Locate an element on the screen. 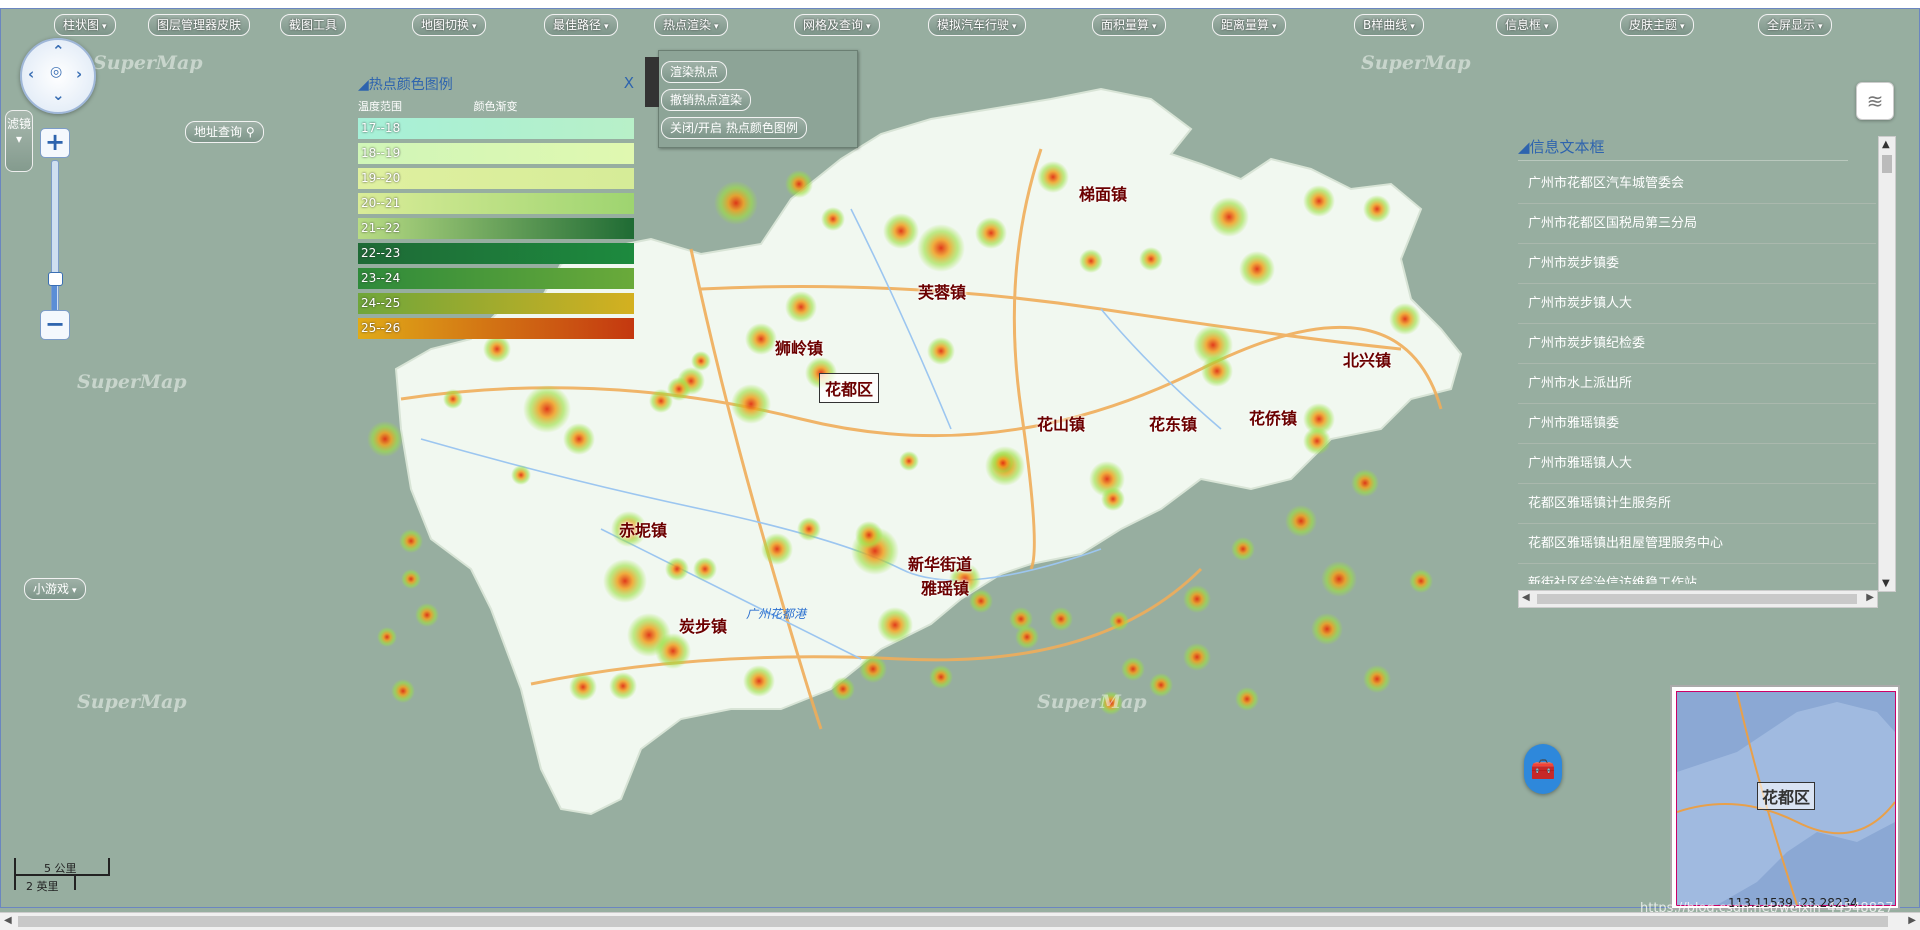 This screenshot has width=1920, height=930. scroll-up-icon: ▲ is located at coordinates (1886, 144).